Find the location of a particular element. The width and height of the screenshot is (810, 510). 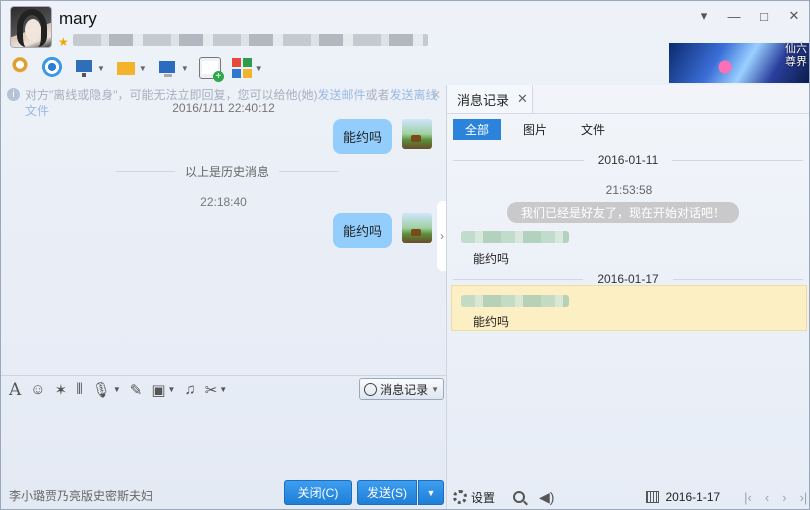

gear-icon is located at coordinates (460, 497).